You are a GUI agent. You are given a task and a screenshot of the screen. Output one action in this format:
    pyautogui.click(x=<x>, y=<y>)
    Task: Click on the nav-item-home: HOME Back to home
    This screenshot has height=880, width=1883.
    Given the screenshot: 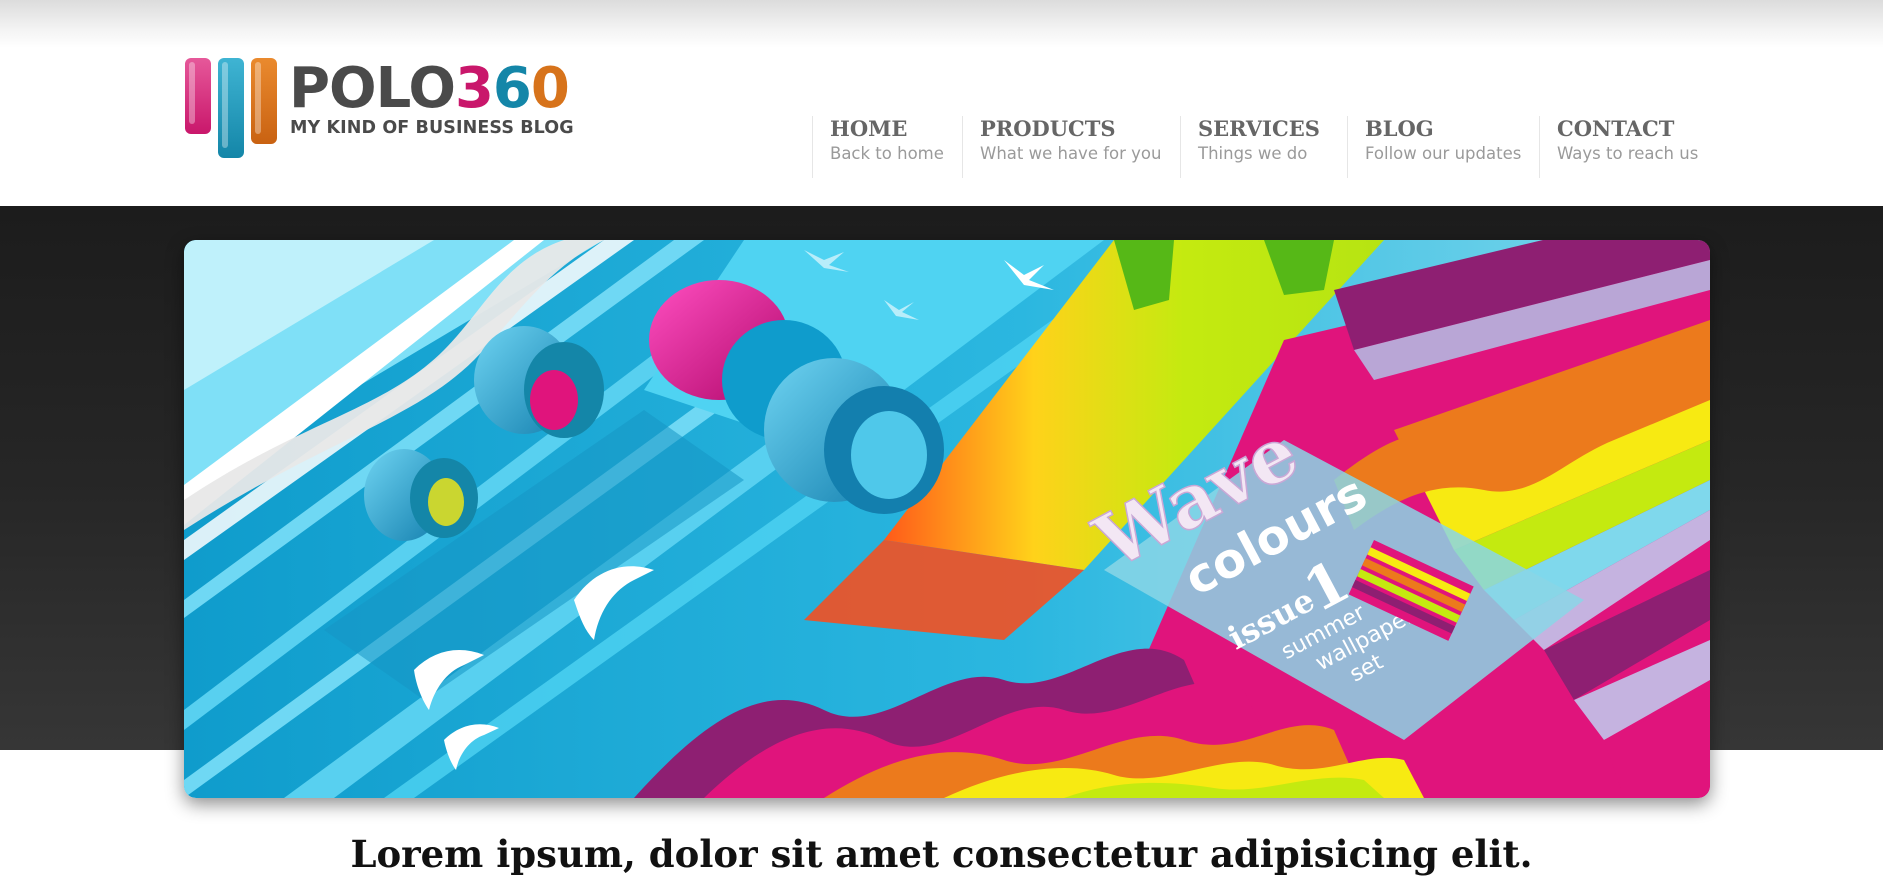 What is the action you would take?
    pyautogui.click(x=878, y=147)
    